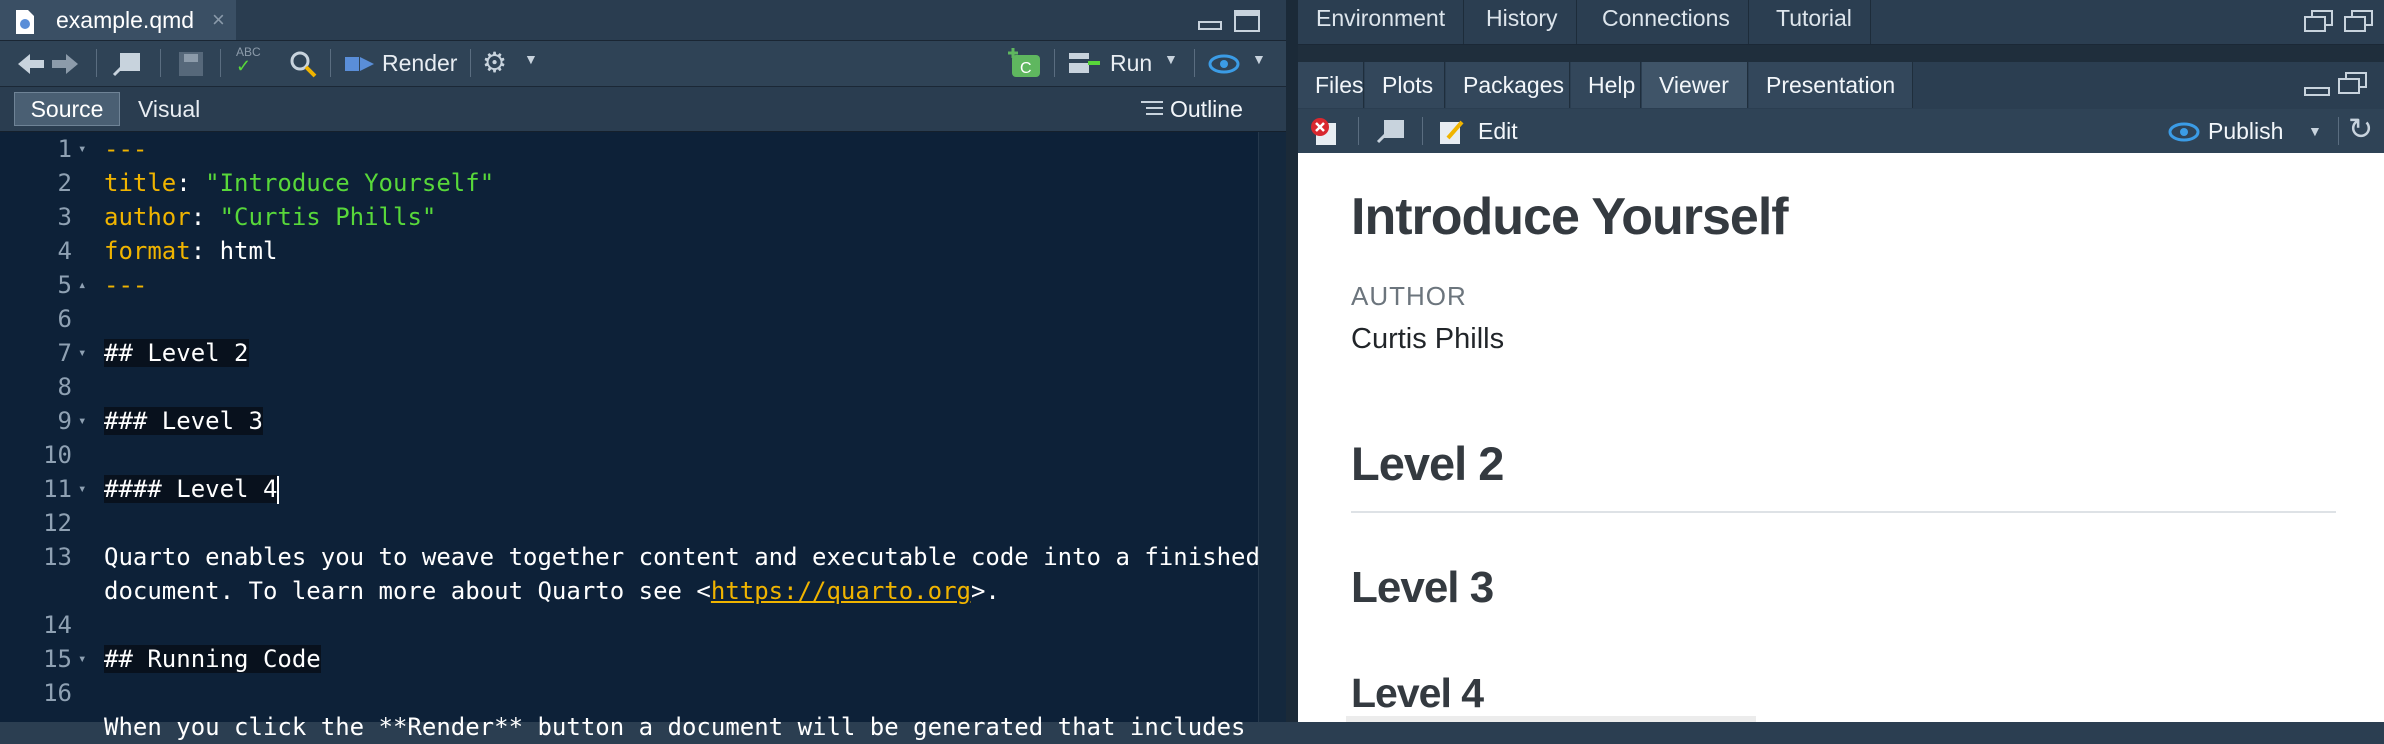  I want to click on line-number: 12, so click(57, 523).